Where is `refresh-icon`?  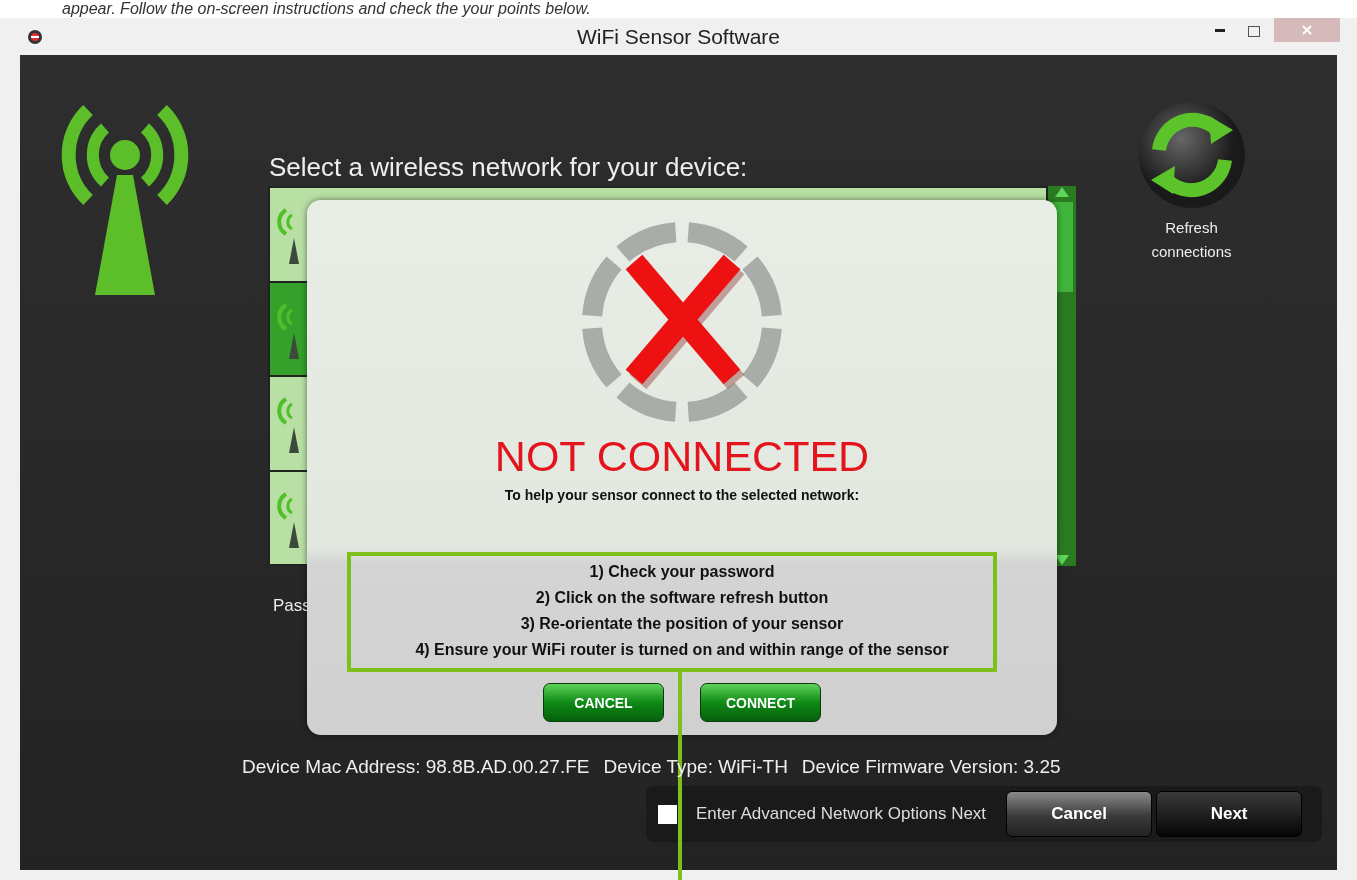 refresh-icon is located at coordinates (1191, 155).